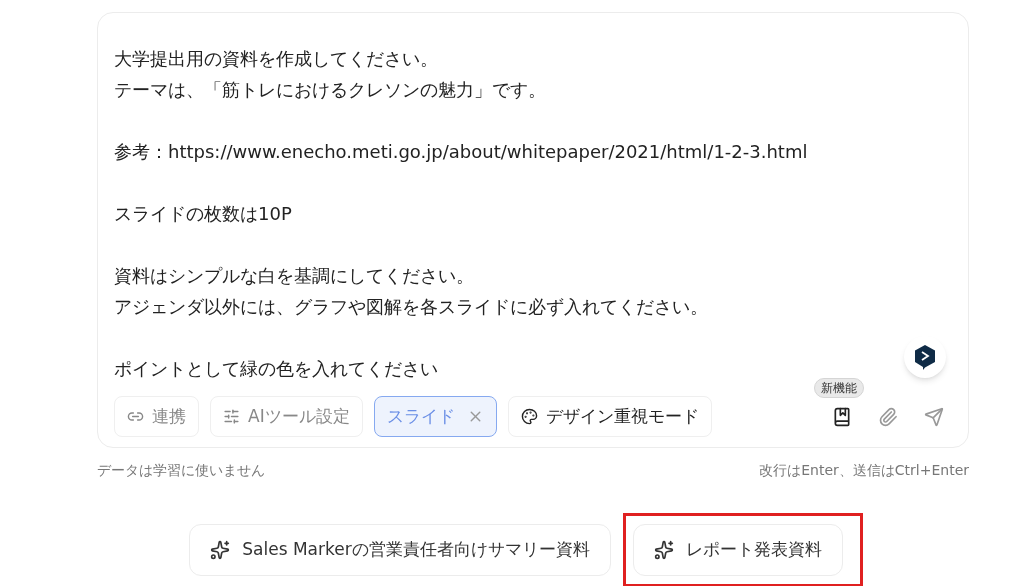 Image resolution: width=1024 pixels, height=586 pixels. I want to click on hexagon-logo-icon, so click(925, 357).